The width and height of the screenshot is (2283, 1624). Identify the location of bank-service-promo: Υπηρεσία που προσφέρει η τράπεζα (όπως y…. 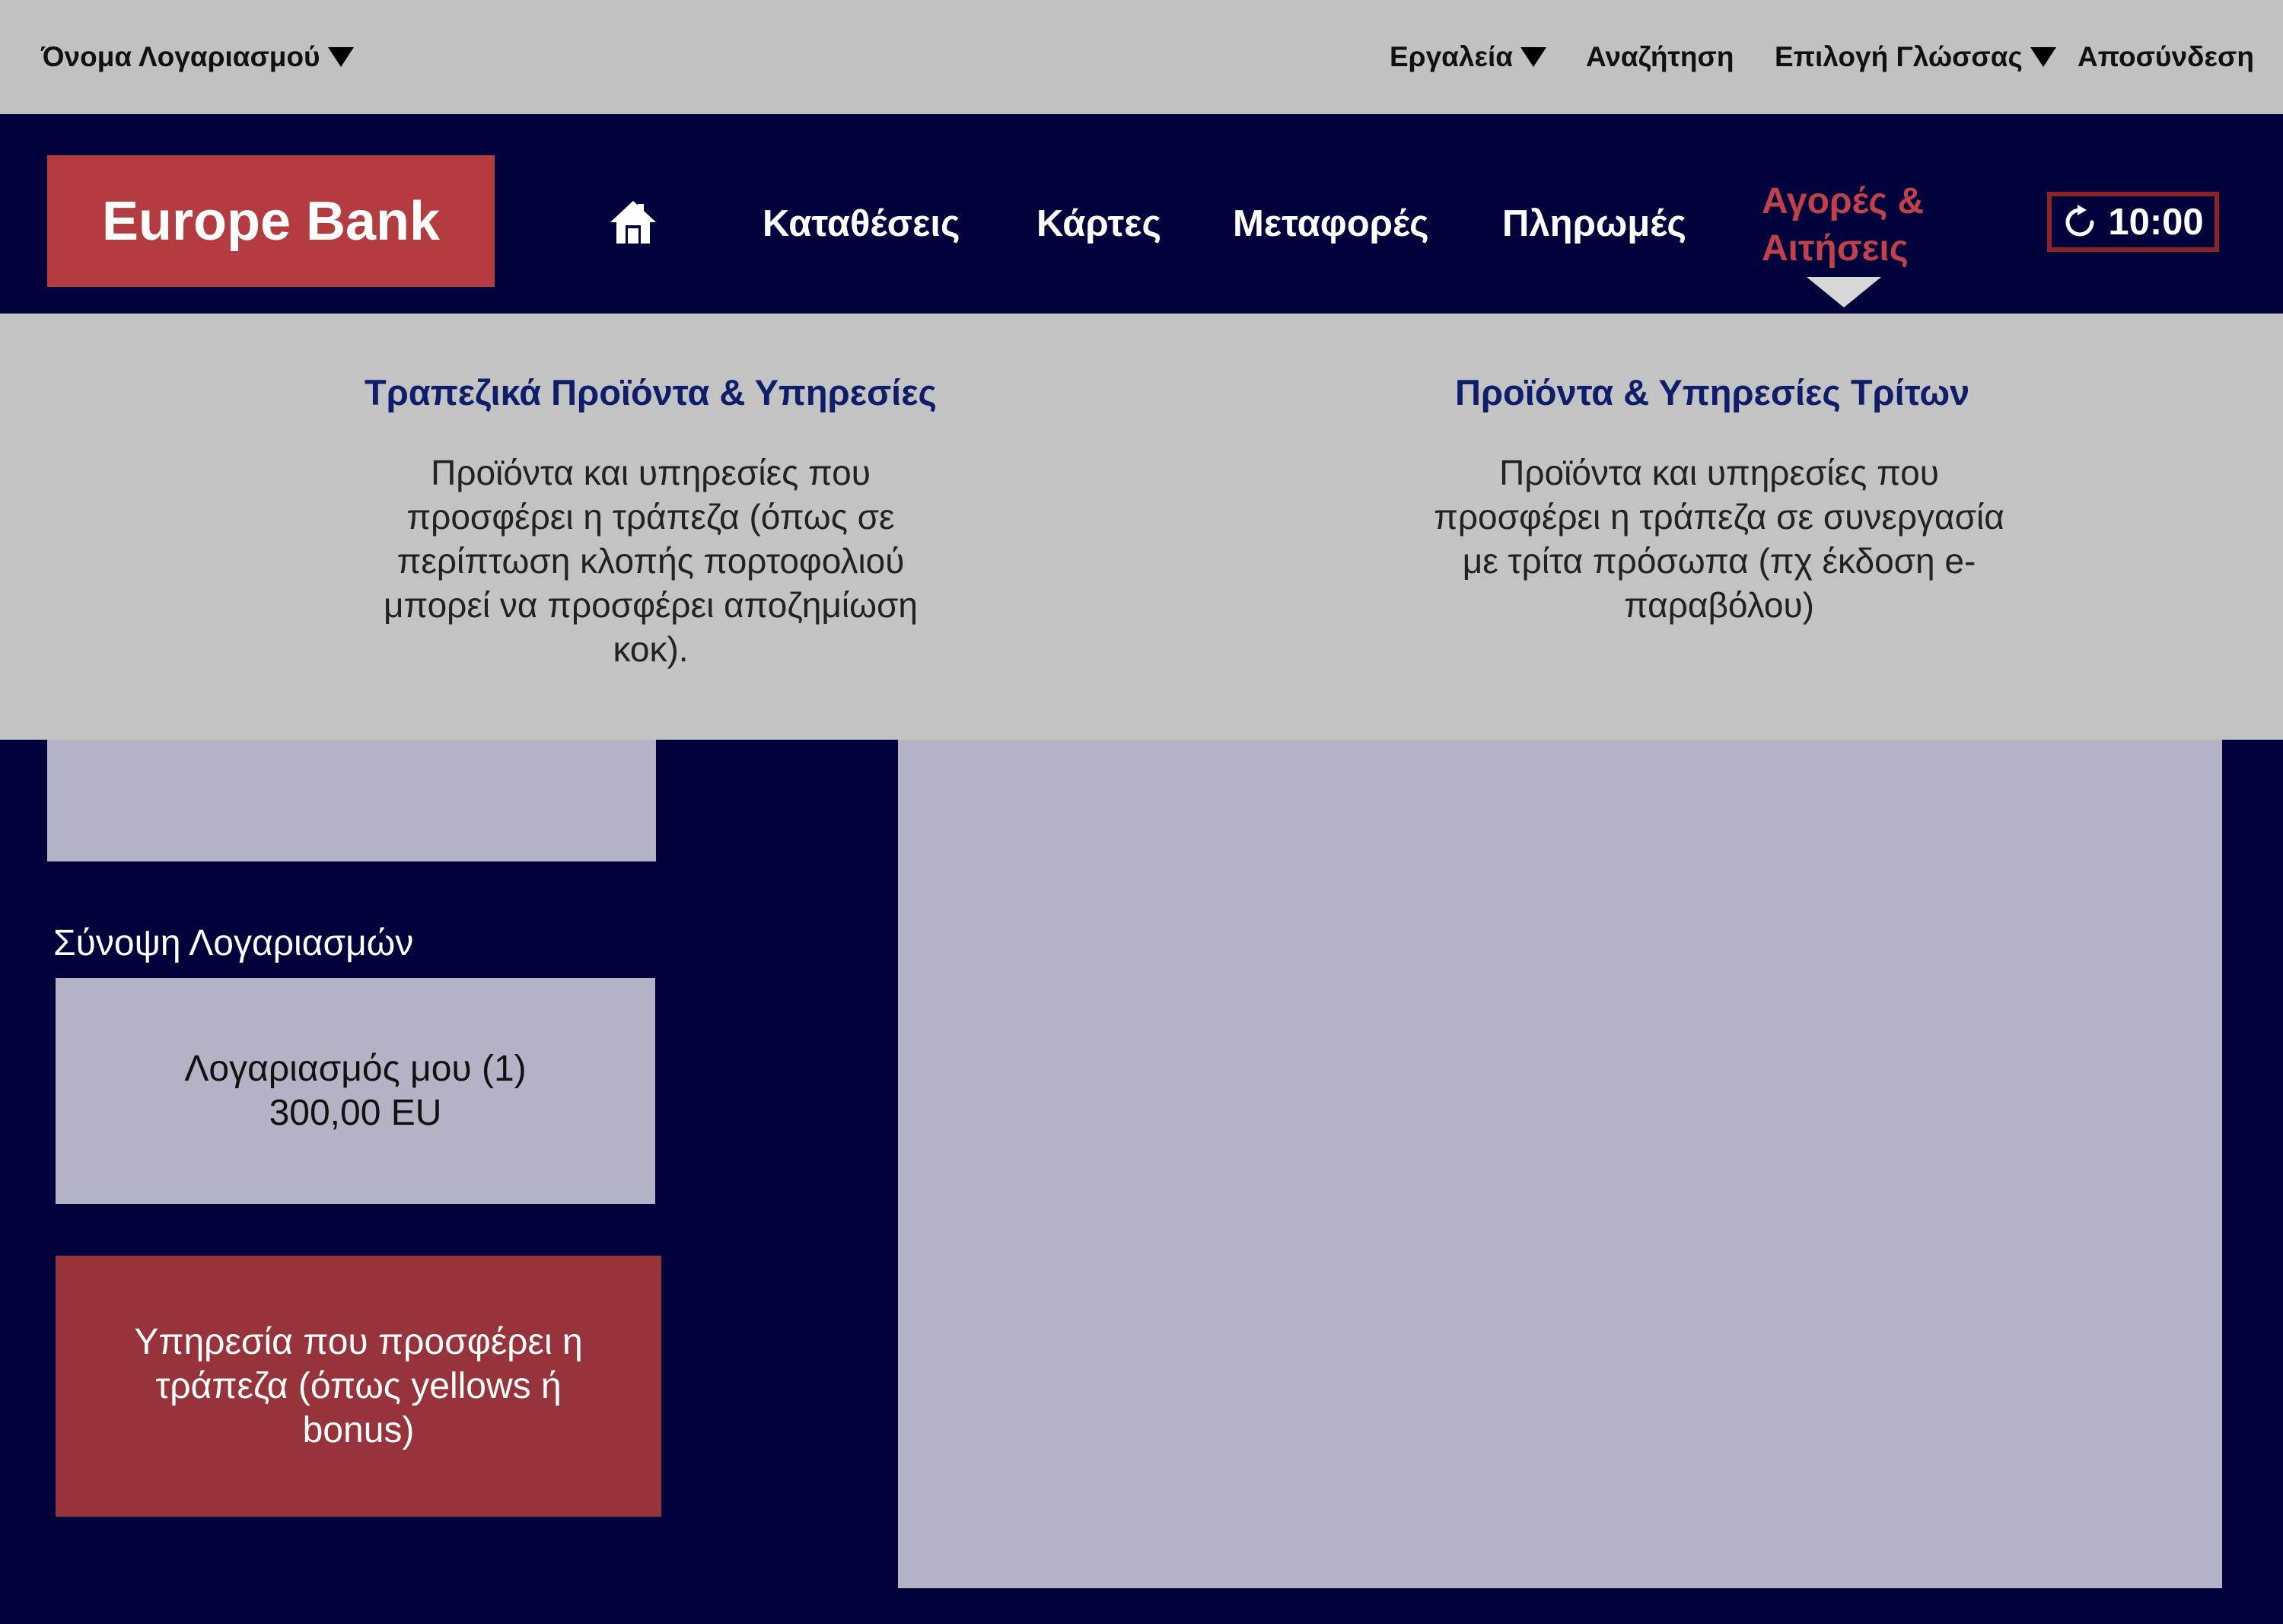
(358, 1386).